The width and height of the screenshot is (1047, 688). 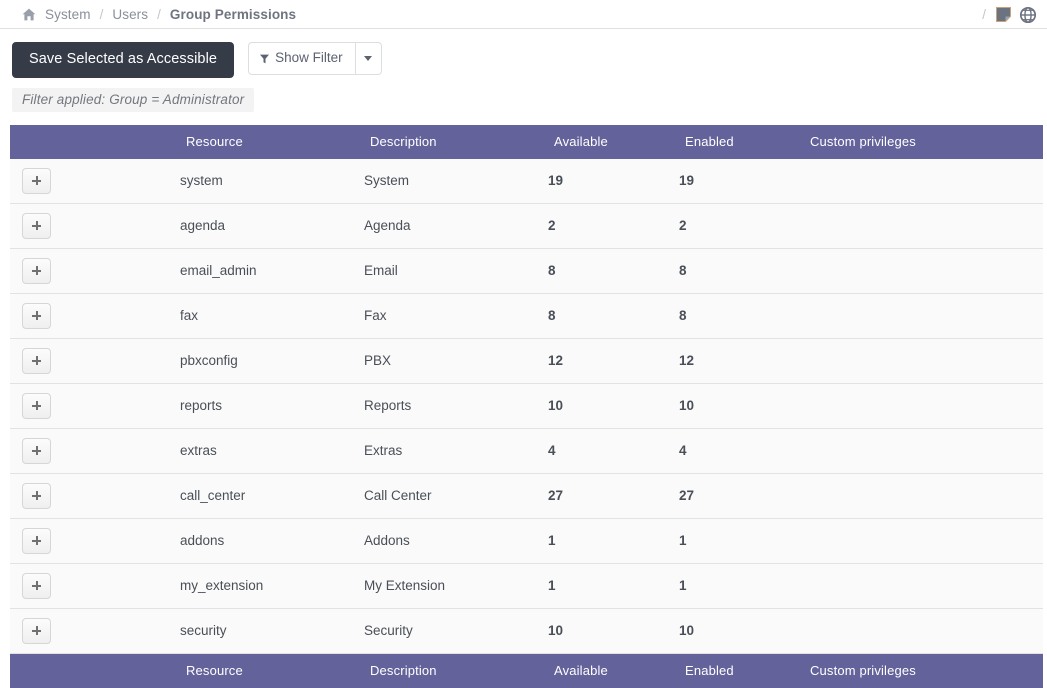 I want to click on cell-resource: fax, so click(x=272, y=316).